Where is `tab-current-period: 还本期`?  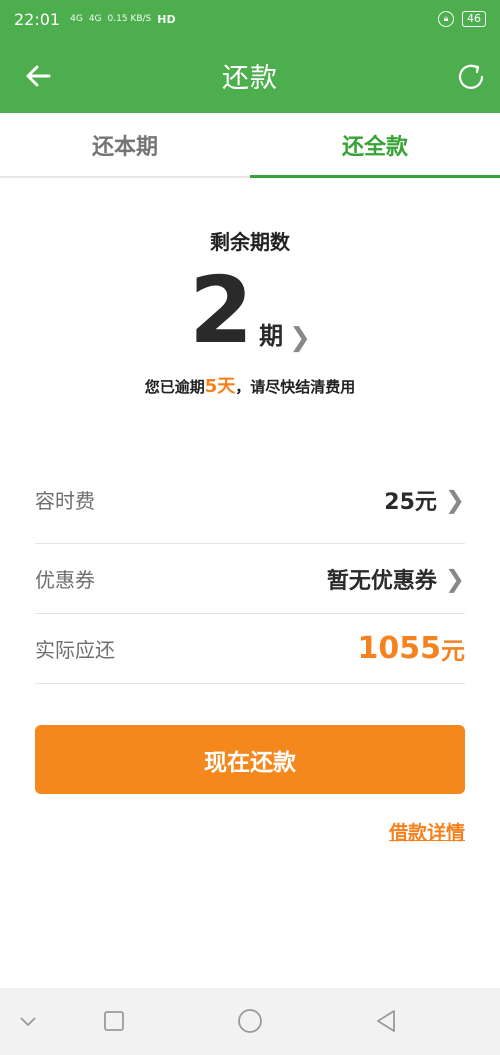
tab-current-period: 还本期 is located at coordinates (125, 144).